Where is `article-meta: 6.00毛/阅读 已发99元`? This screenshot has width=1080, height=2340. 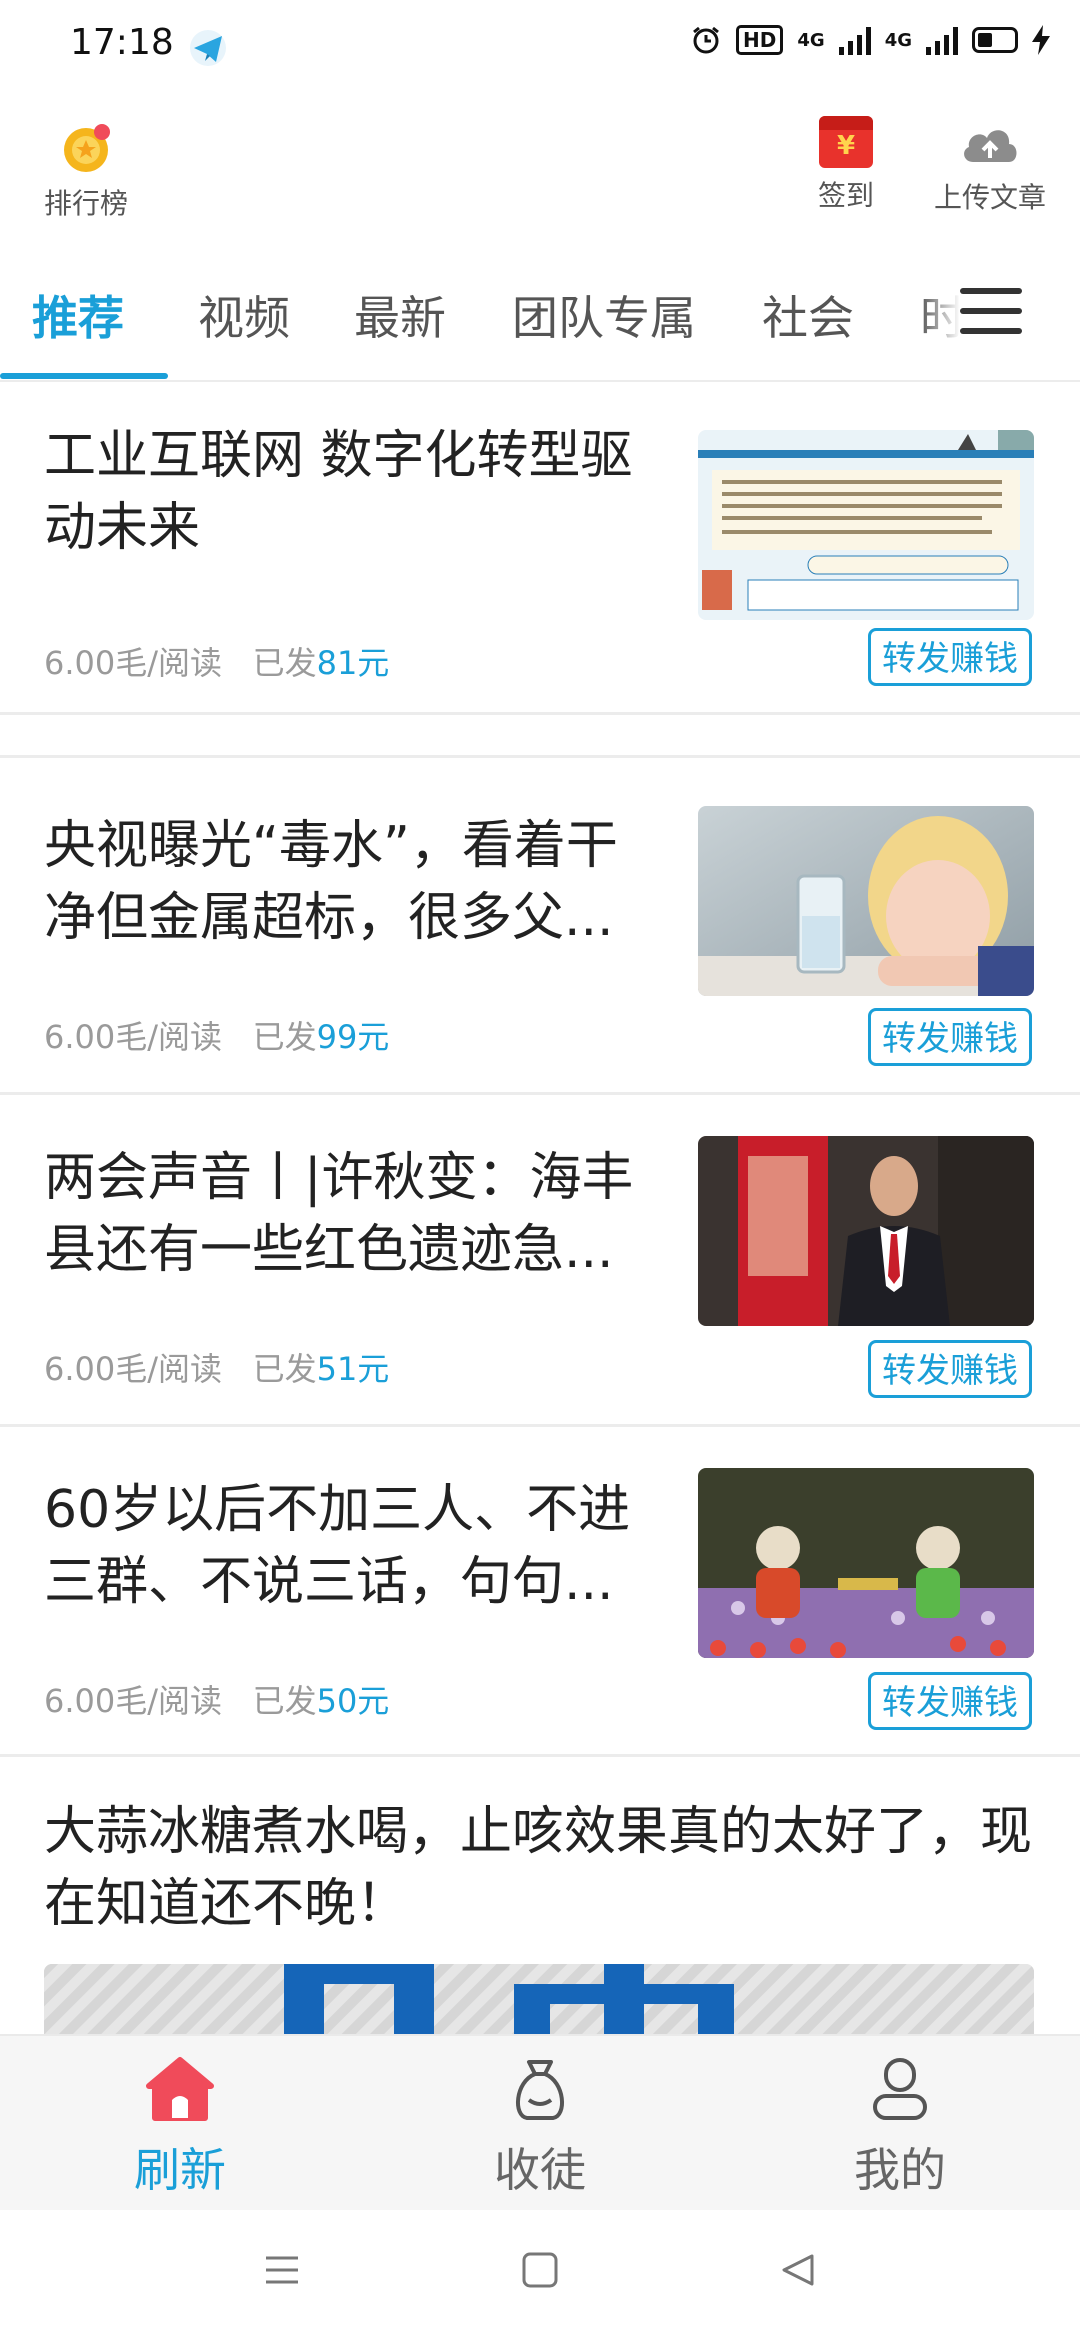
article-meta: 6.00毛/阅读 已发99元 is located at coordinates (216, 1035).